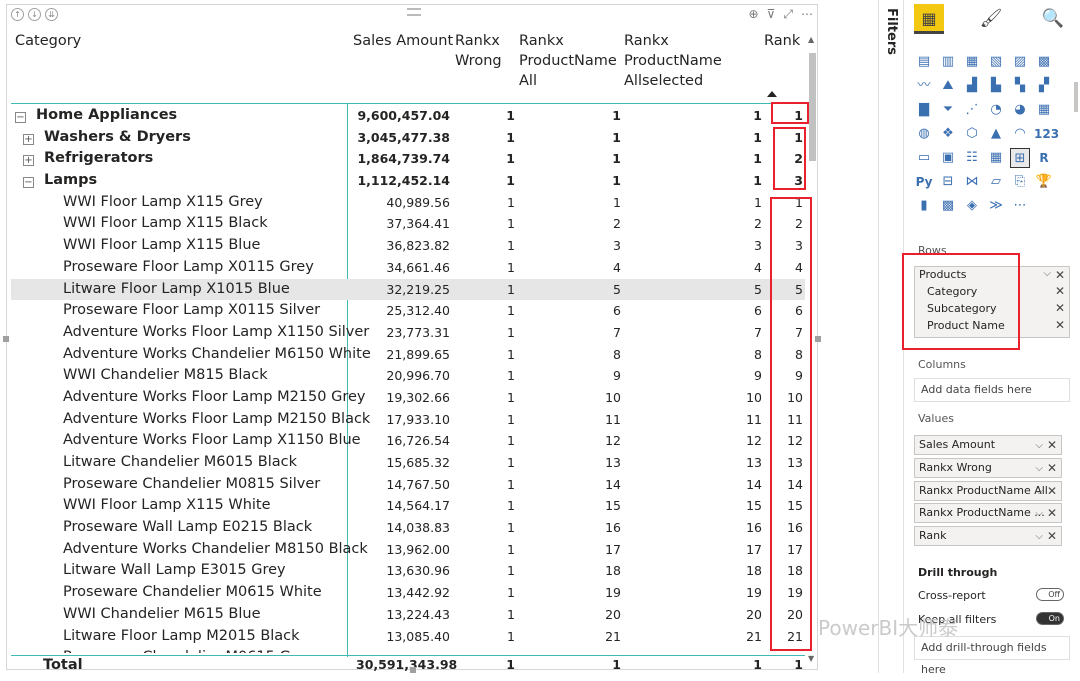  I want to click on fields-tab-table-chart-icon: ▦, so click(929, 19).